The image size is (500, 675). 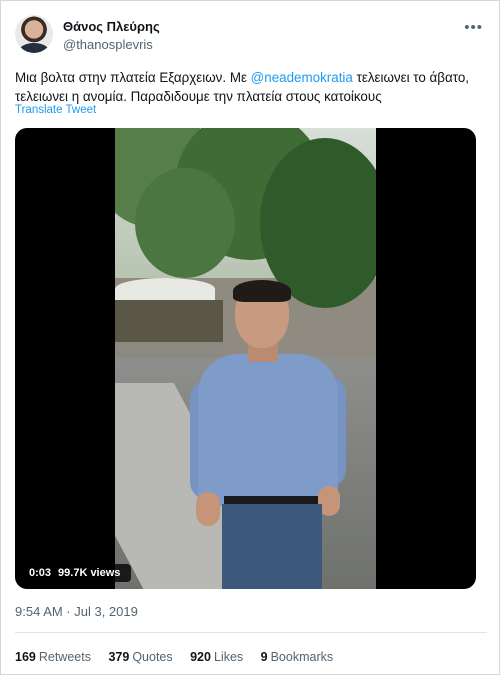 I want to click on person-jeans, so click(x=272, y=546).